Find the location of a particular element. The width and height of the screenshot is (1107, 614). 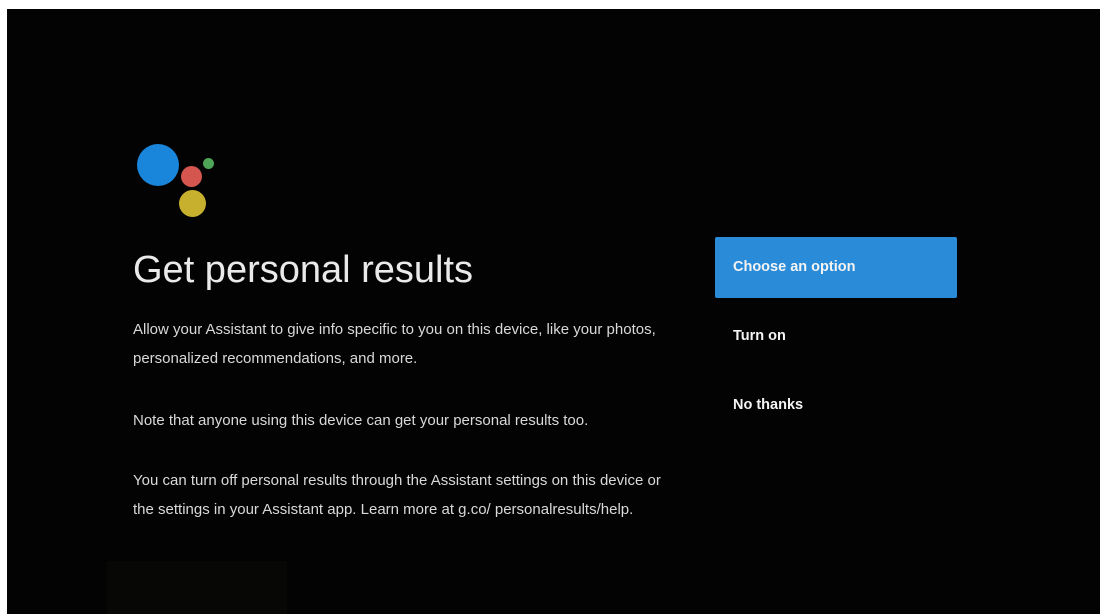

choose-option-header: Choose an option is located at coordinates (836, 267).